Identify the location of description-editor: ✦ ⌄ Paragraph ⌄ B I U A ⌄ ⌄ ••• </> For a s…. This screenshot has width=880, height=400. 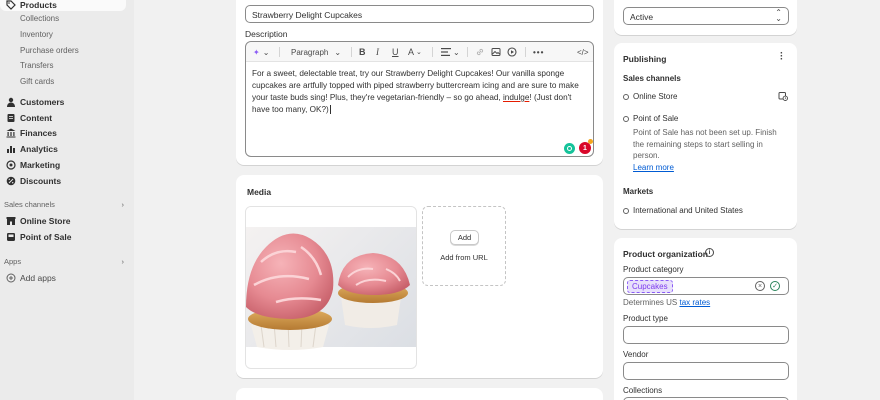
(419, 99).